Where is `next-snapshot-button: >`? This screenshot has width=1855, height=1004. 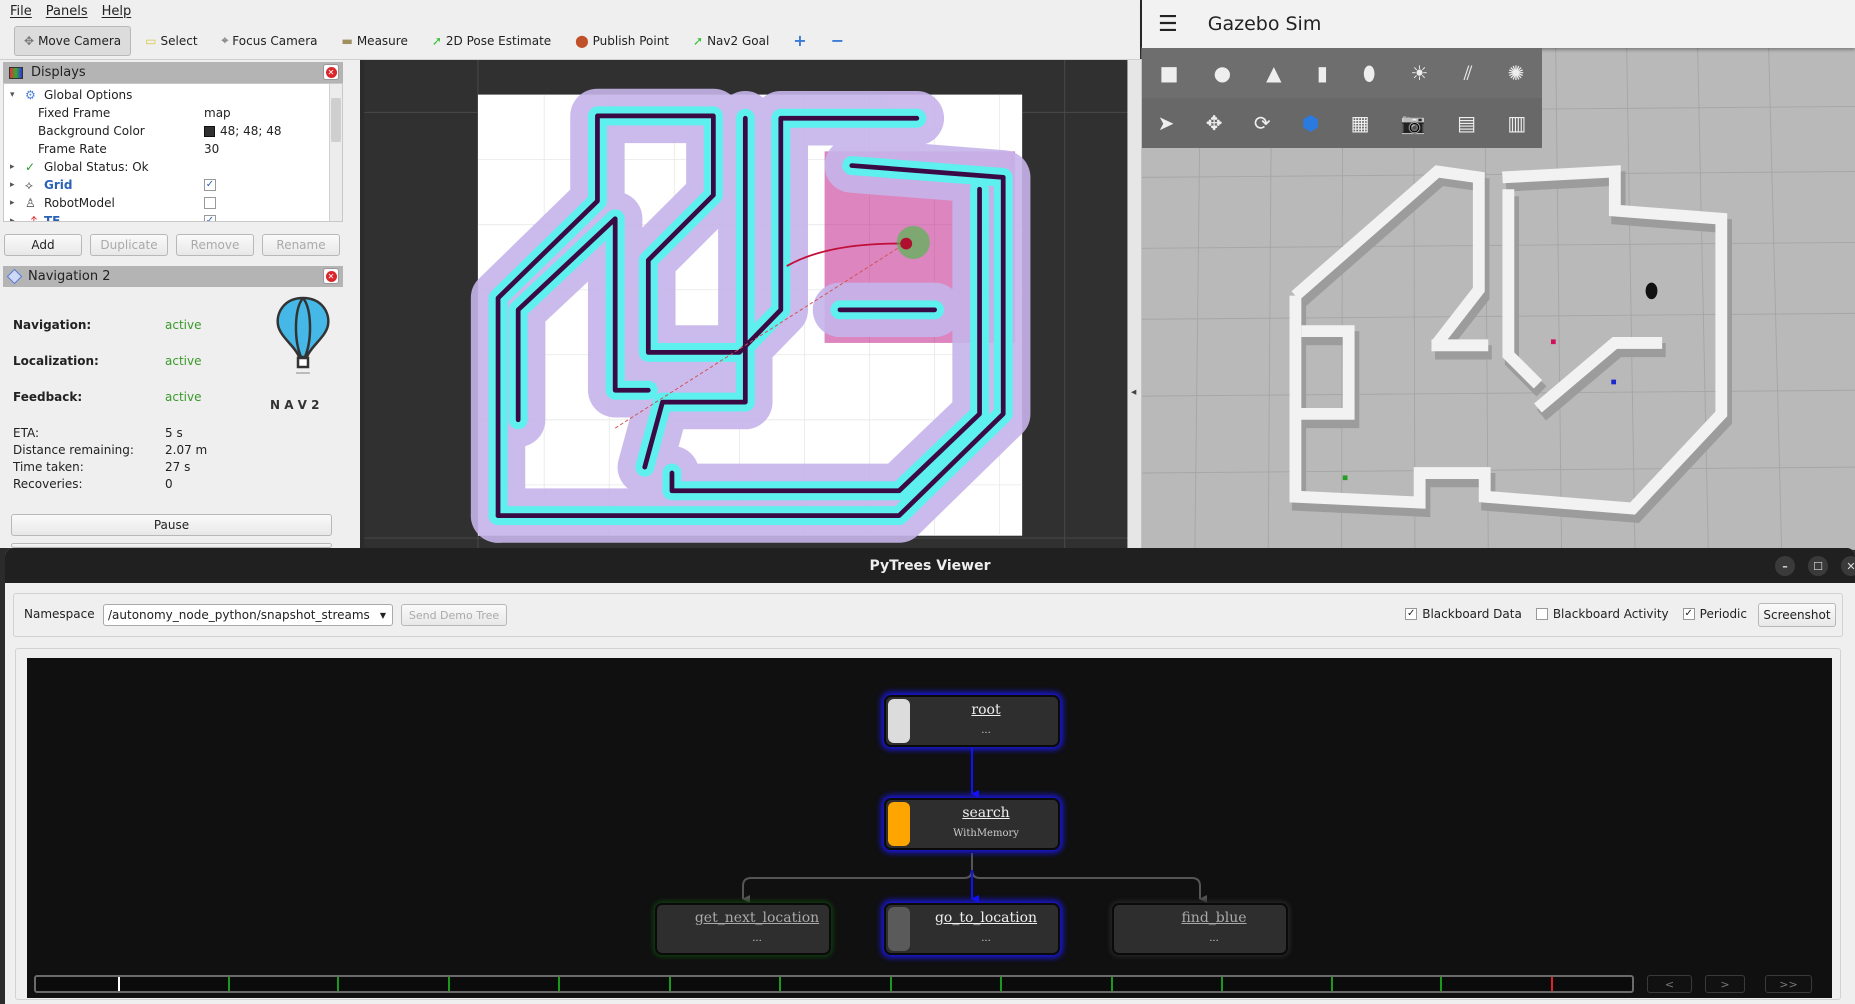 next-snapshot-button: > is located at coordinates (1725, 984).